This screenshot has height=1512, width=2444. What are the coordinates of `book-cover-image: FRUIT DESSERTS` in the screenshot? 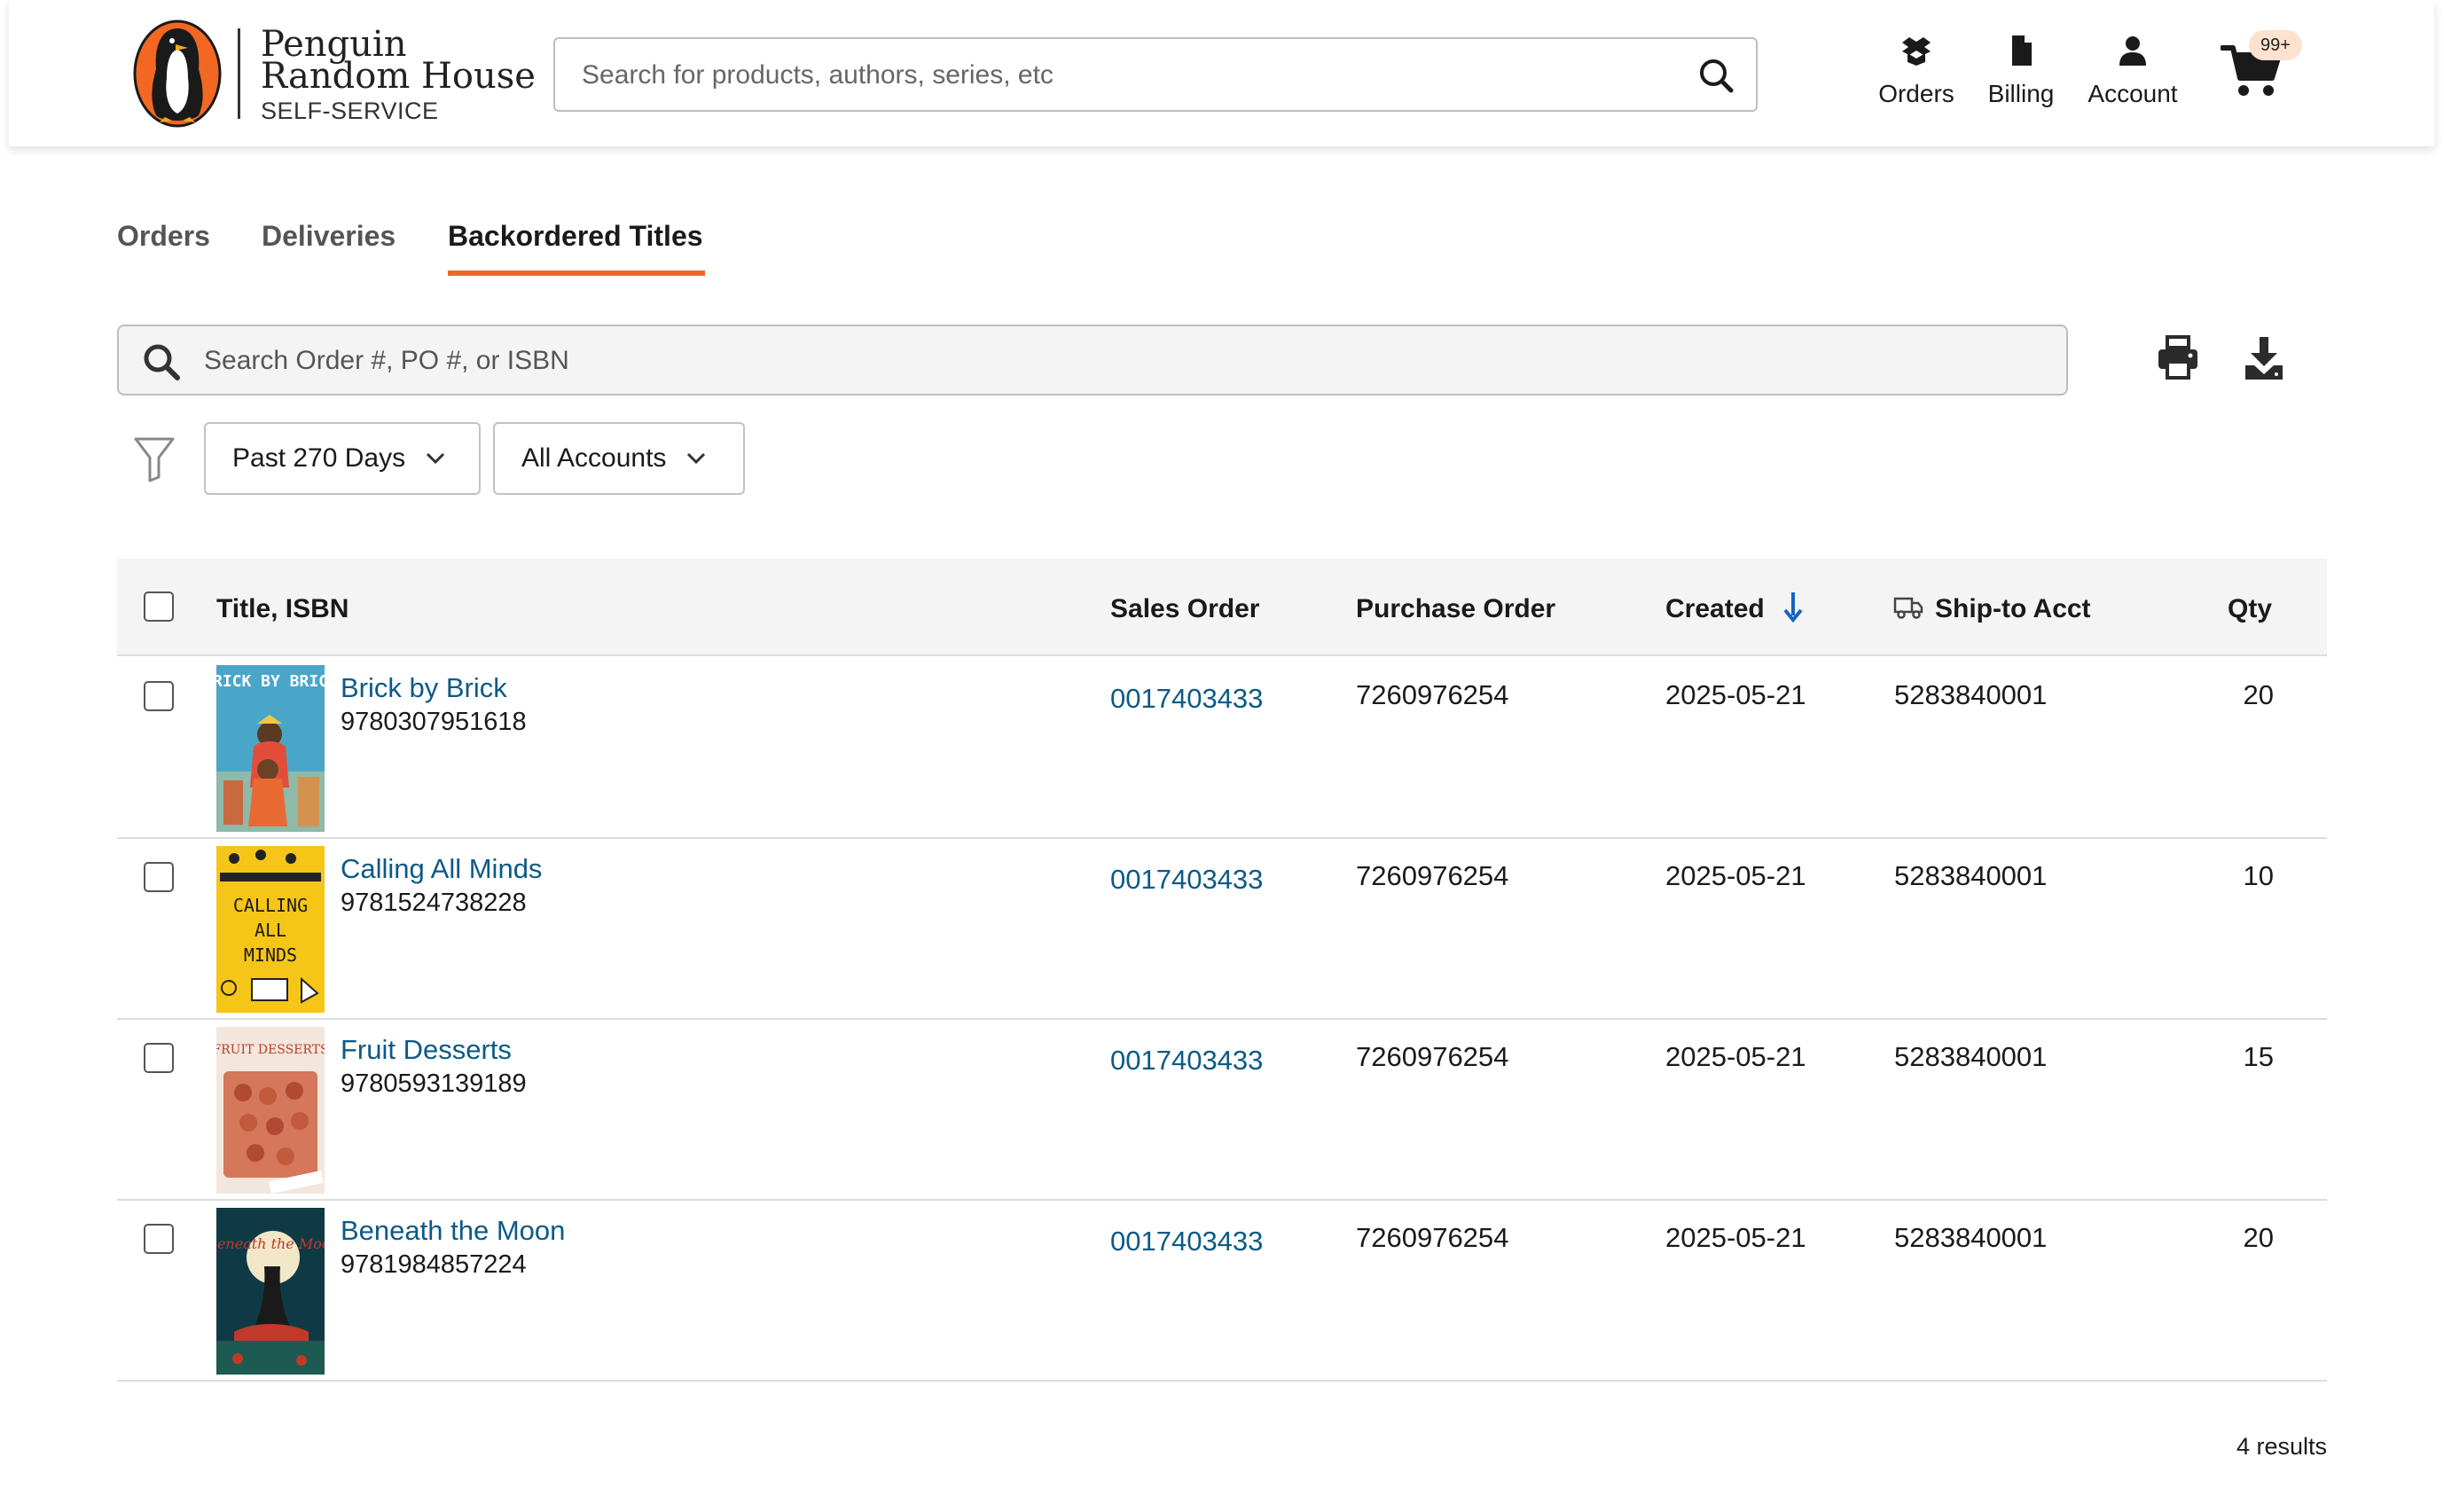 It's located at (270, 1110).